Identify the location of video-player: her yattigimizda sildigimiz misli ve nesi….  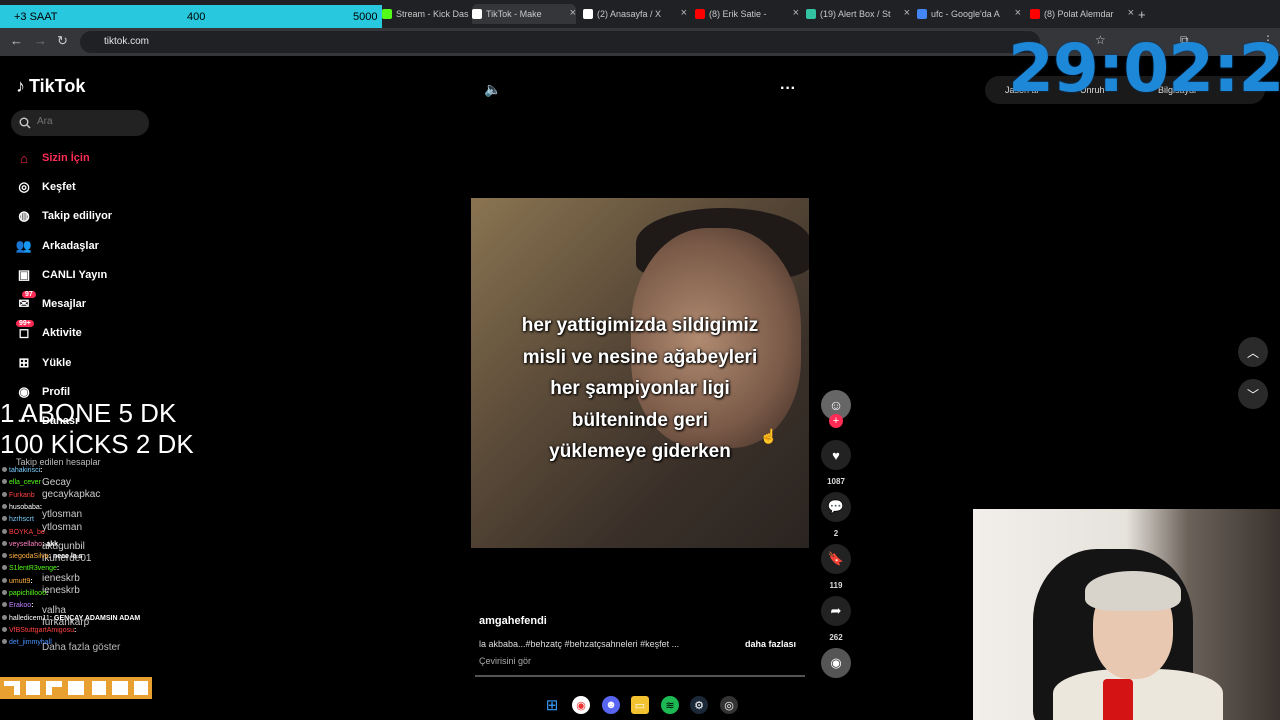
(640, 373).